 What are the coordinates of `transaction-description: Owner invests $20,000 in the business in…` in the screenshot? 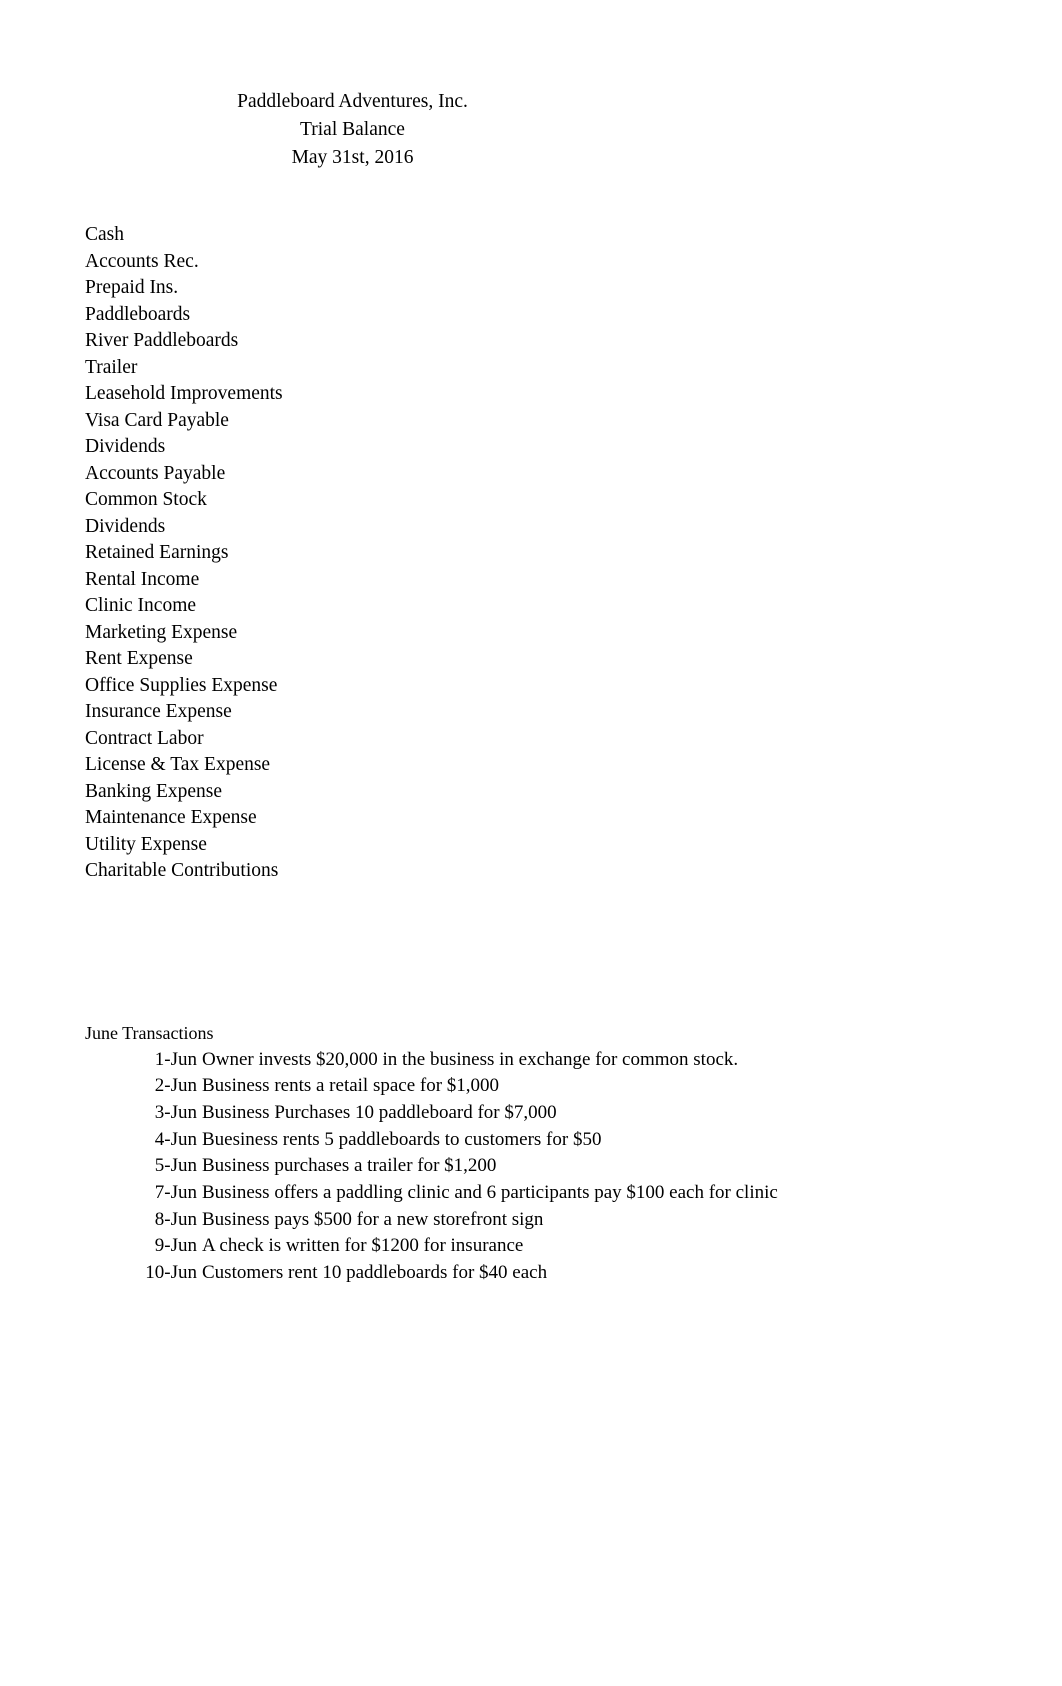 It's located at (470, 1059).